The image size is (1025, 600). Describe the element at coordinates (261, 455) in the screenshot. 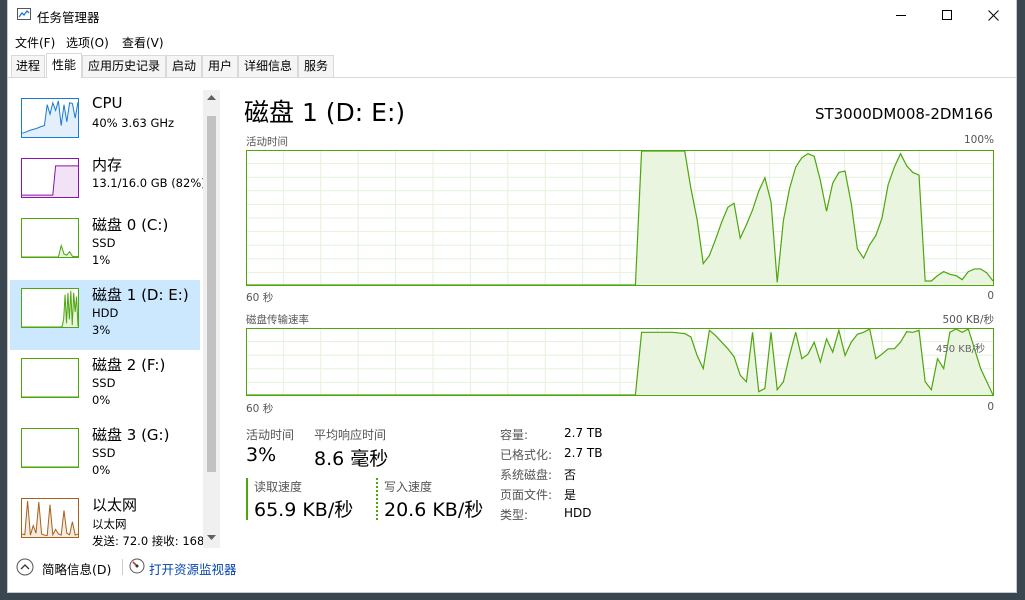

I see `active-time-stat-value: 3%` at that location.